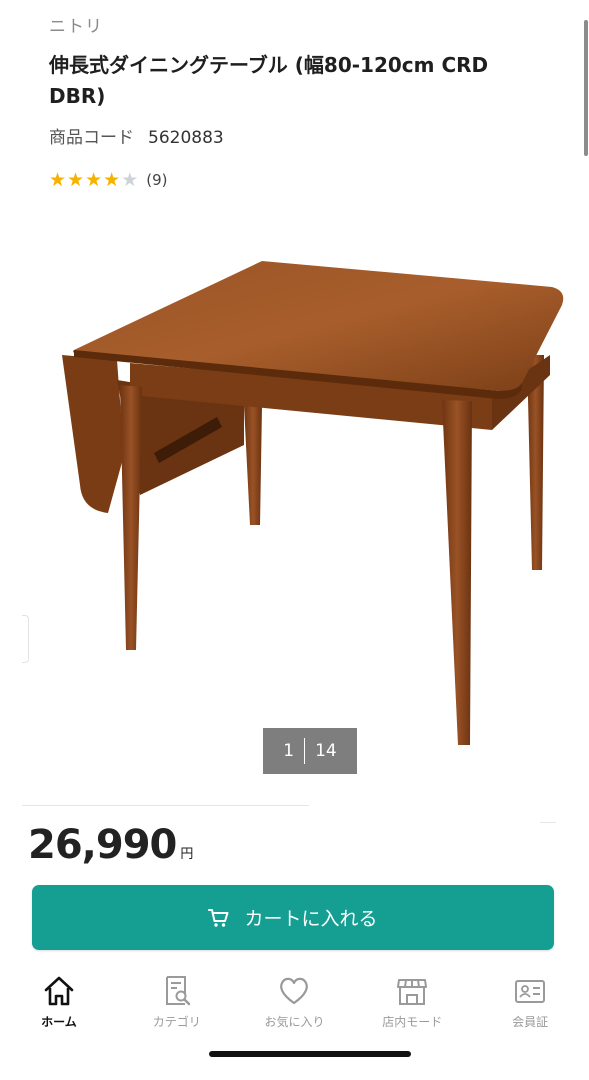 The width and height of the screenshot is (589, 1080). I want to click on pager-total: 14, so click(326, 751).